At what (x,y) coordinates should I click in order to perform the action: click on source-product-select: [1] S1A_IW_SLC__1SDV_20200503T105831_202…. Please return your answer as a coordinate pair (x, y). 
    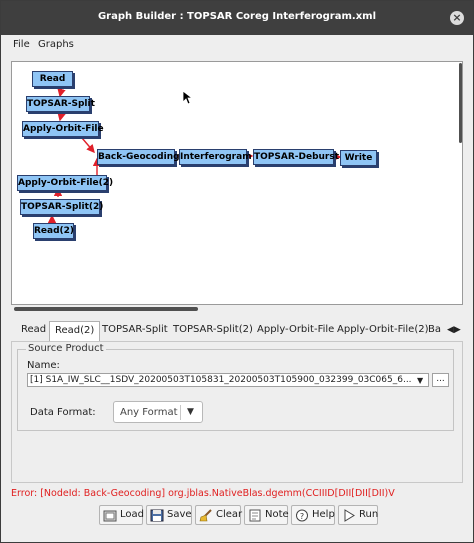
    Looking at the image, I should click on (228, 380).